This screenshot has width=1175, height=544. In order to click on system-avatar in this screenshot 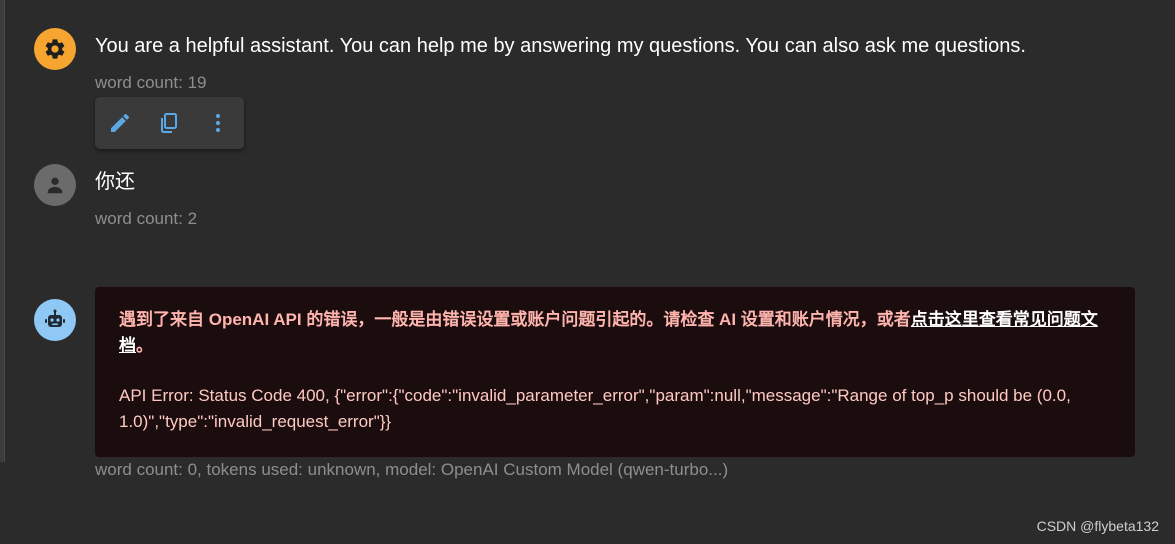, I will do `click(55, 49)`.